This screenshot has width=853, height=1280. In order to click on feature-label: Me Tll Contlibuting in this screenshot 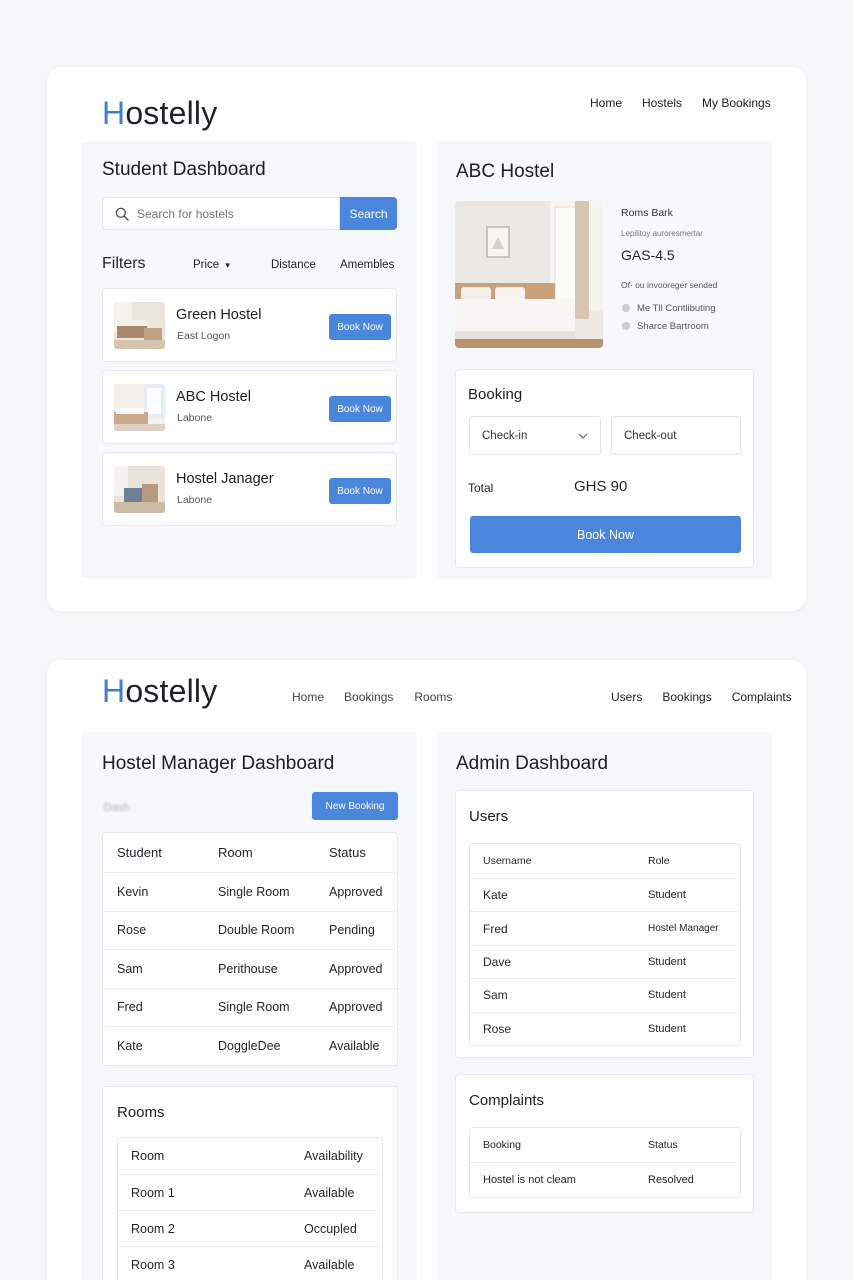, I will do `click(676, 308)`.